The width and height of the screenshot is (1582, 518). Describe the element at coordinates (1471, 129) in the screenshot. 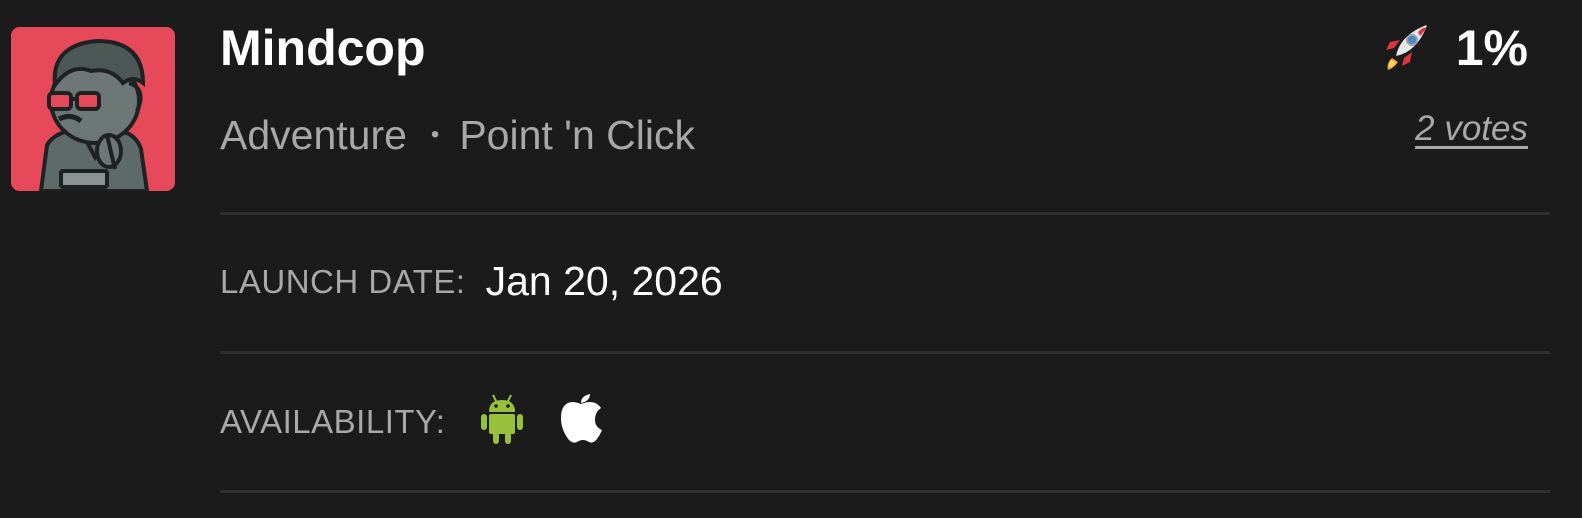

I see `votes-link: 2 votes` at that location.